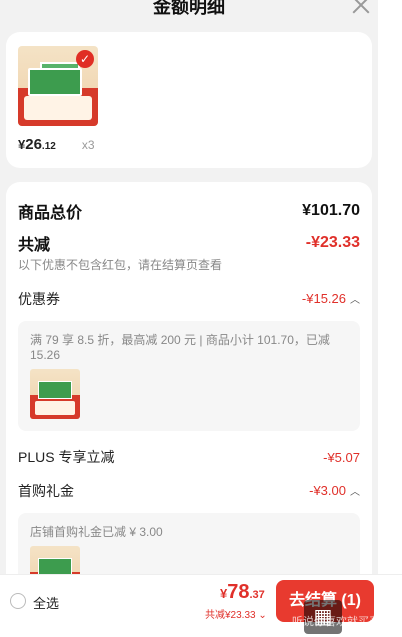 This screenshot has height=637, width=402. What do you see at coordinates (85, 59) in the screenshot?
I see `check-icon: ✓` at bounding box center [85, 59].